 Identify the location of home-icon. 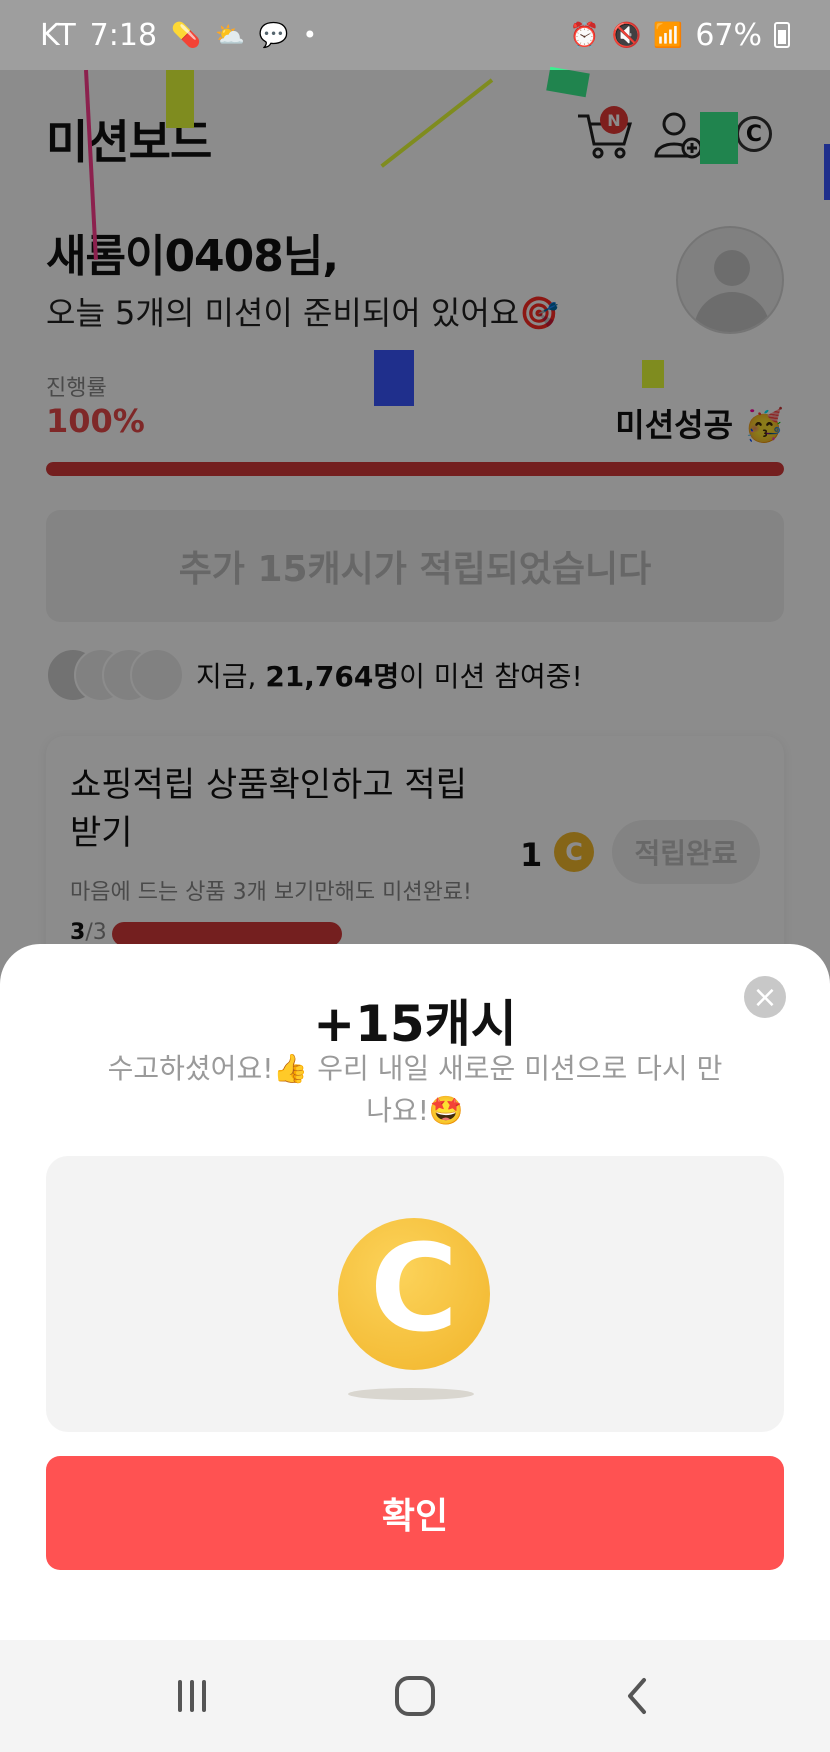
(415, 1696).